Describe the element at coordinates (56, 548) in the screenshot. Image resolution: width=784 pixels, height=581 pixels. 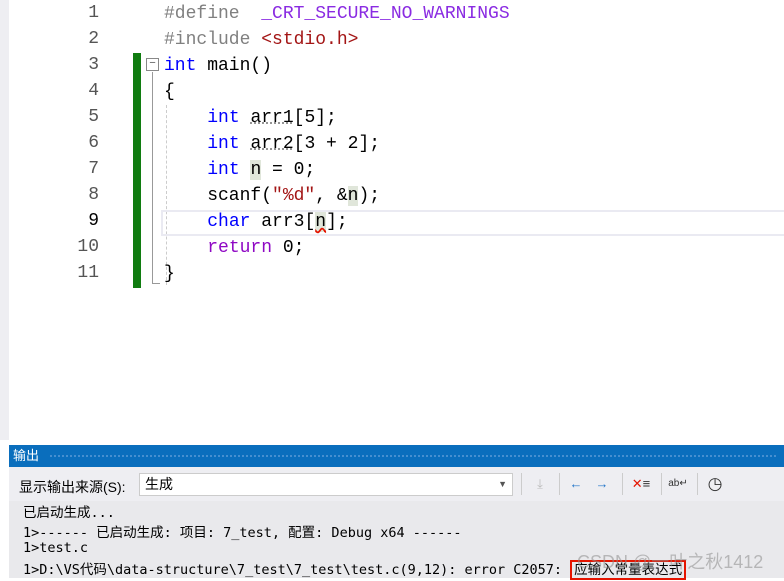
I see `output-line: 1>test.c` at that location.